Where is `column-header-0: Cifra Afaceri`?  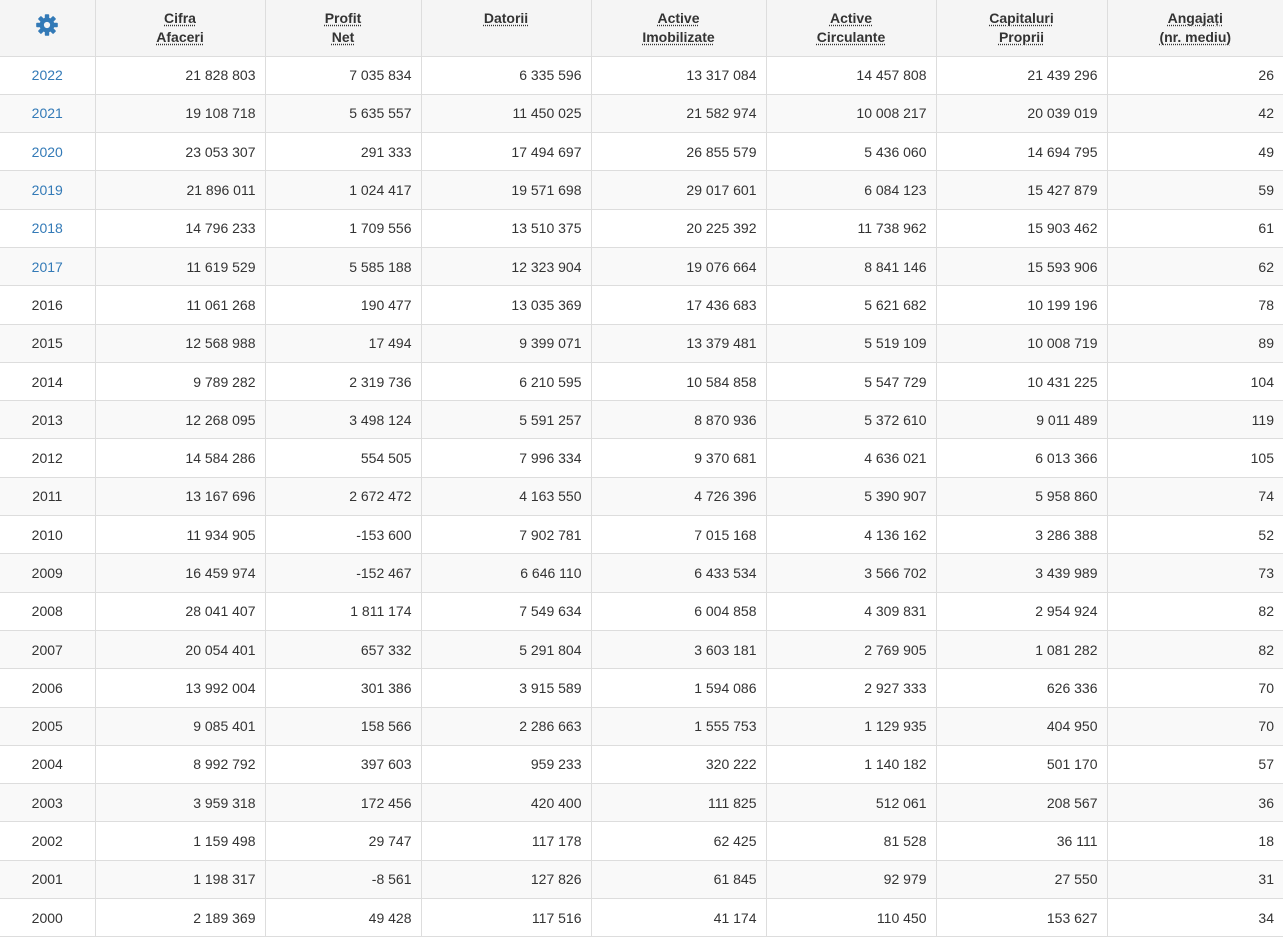 column-header-0: Cifra Afaceri is located at coordinates (180, 28).